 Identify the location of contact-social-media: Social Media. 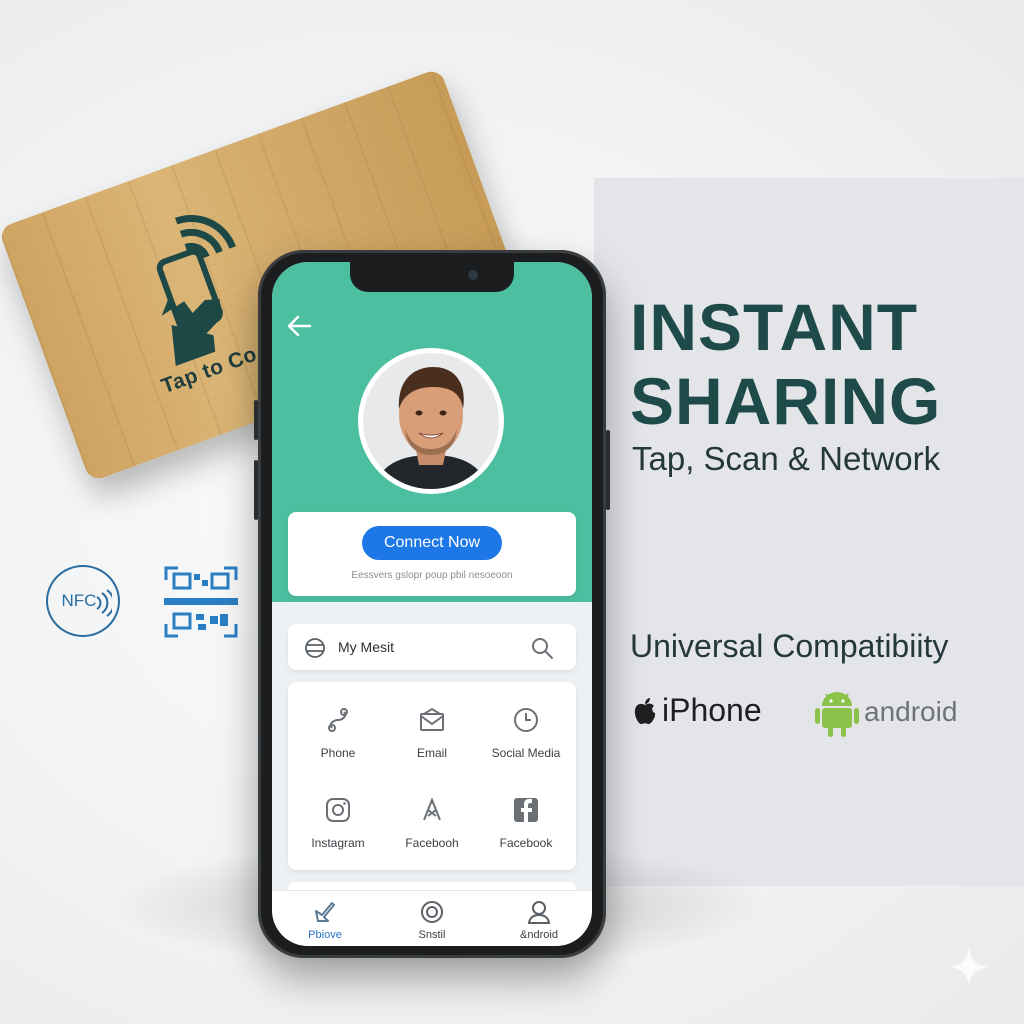
(526, 732).